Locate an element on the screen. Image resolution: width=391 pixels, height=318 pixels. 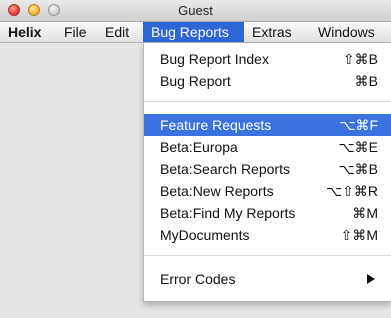
menu-item-label: Bug Report is located at coordinates (195, 81).